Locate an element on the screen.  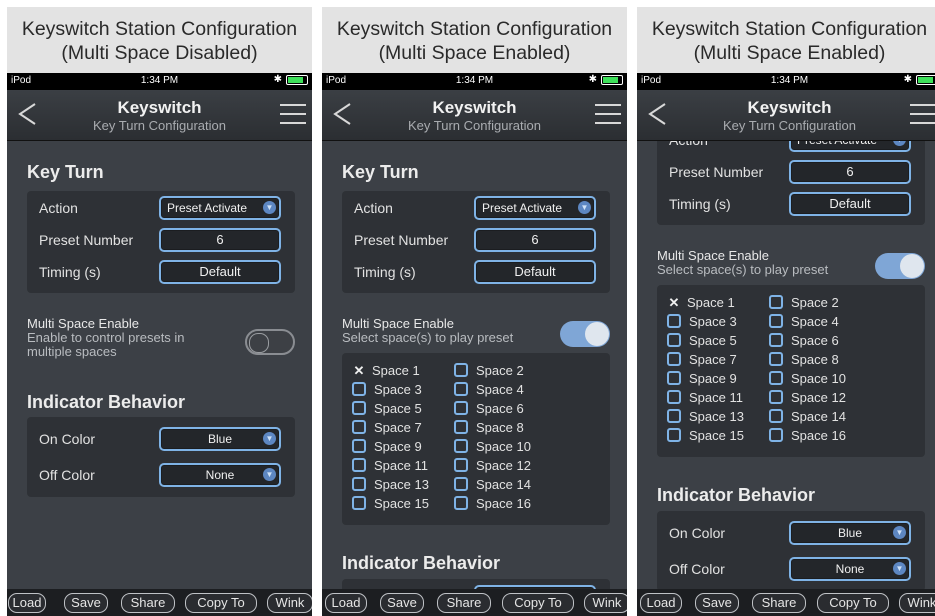
indicator-heading: Indicator Behavior is located at coordinates (736, 495).